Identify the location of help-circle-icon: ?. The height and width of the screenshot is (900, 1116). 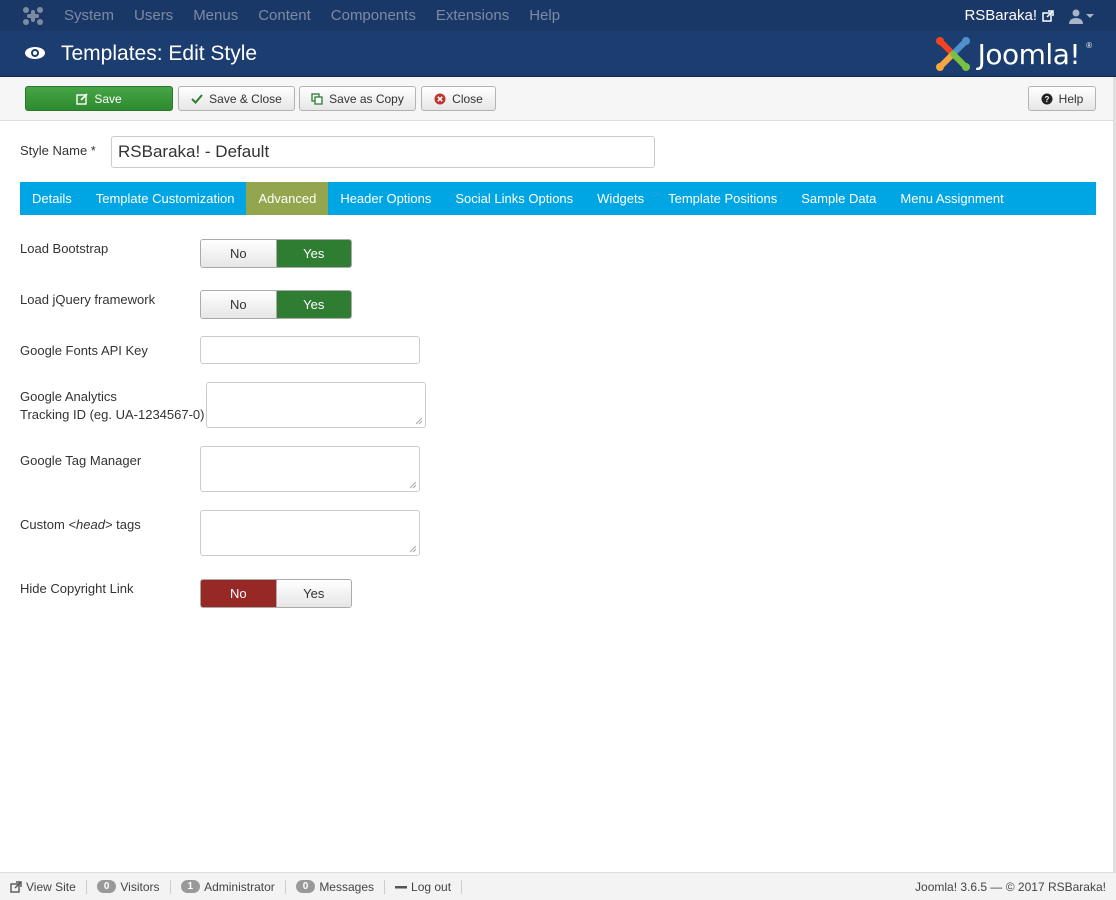
(1047, 98).